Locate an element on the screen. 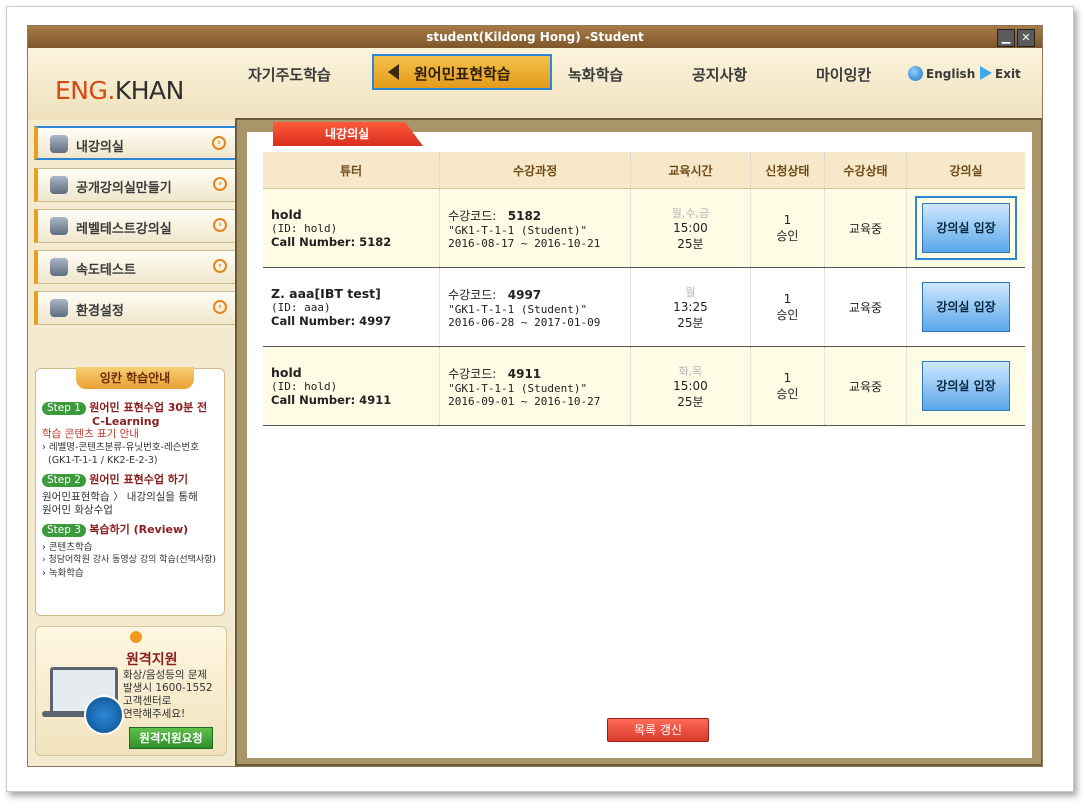  schedule-cell: 월,수,금 15:00 25분 is located at coordinates (690, 228).